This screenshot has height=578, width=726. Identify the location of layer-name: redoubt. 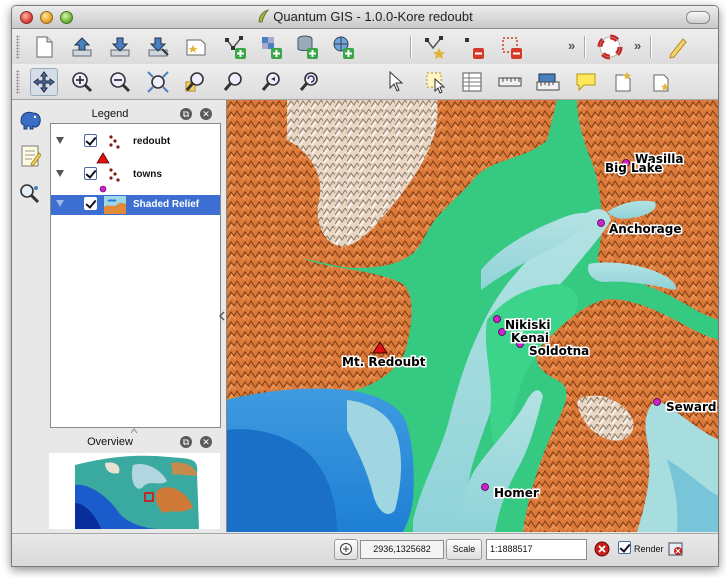
(152, 141).